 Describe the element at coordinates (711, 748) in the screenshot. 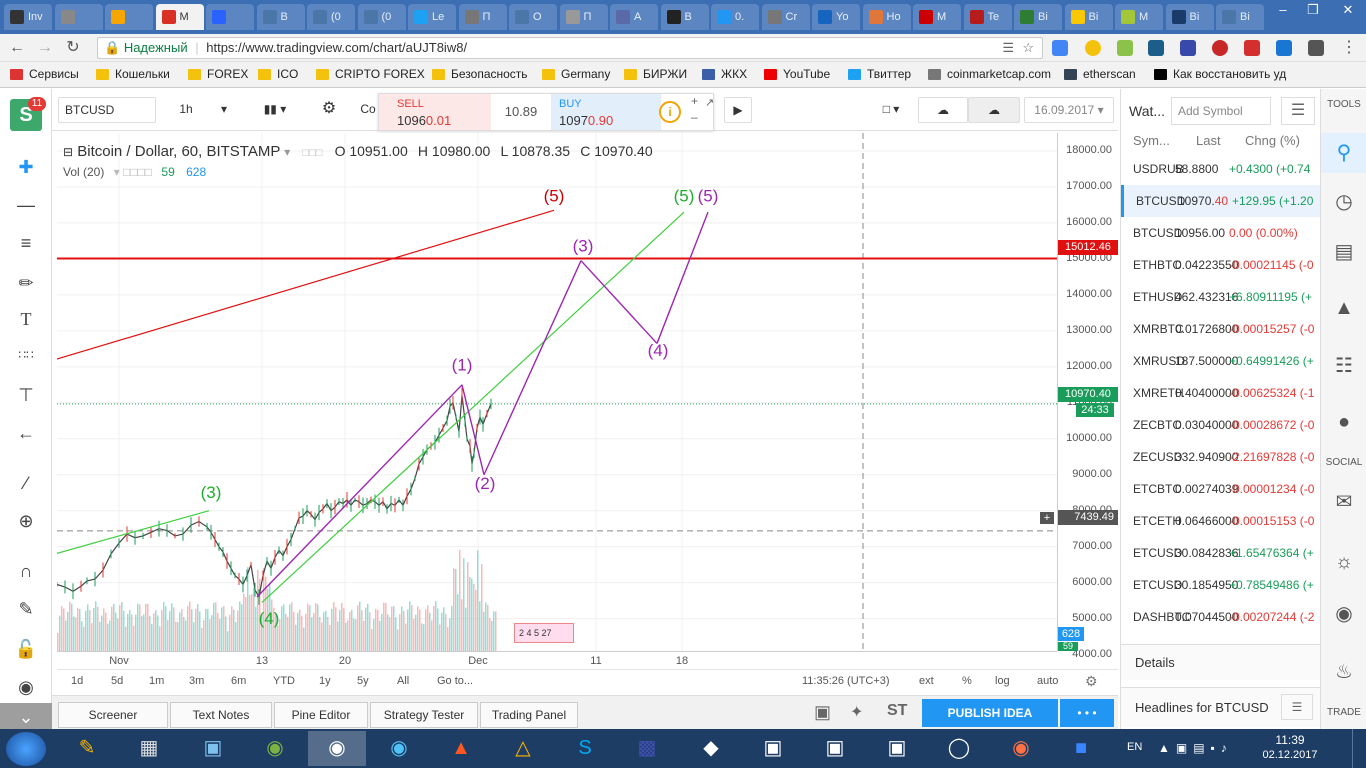

I see `taskbar-wallet-icon: ◆` at that location.